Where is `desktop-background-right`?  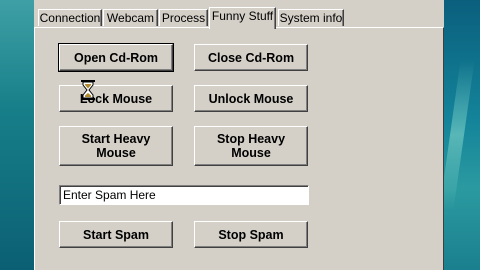 desktop-background-right is located at coordinates (462, 135).